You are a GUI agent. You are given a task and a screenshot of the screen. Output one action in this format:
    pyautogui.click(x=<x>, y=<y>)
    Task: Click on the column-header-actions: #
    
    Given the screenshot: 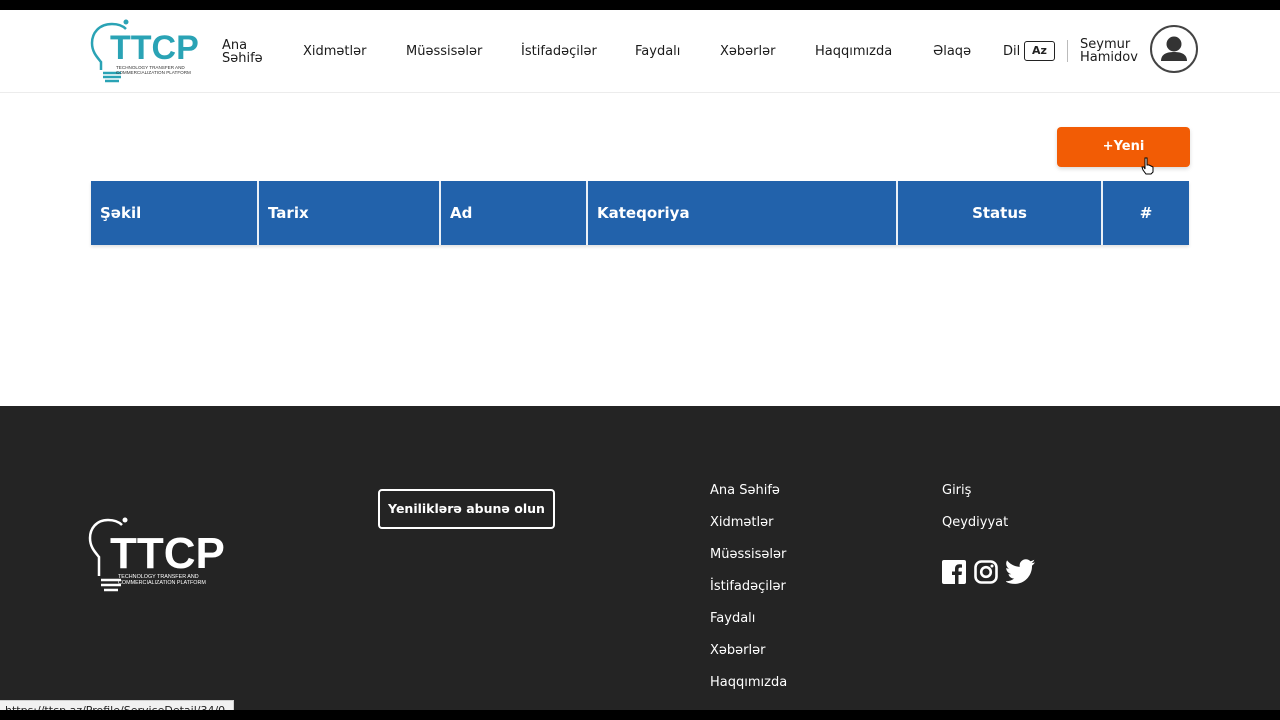 What is the action you would take?
    pyautogui.click(x=1146, y=213)
    